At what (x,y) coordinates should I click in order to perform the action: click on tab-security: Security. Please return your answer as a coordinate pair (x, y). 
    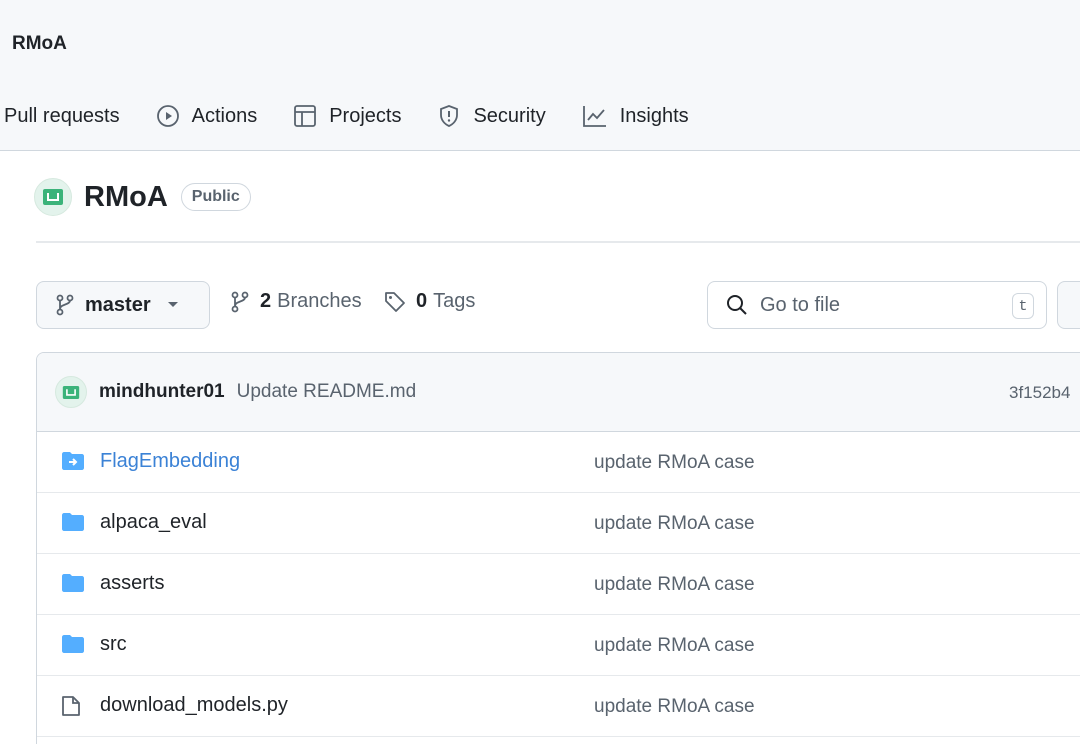
    Looking at the image, I should click on (491, 116).